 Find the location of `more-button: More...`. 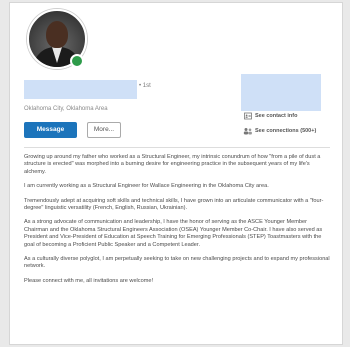

more-button: More... is located at coordinates (104, 130).